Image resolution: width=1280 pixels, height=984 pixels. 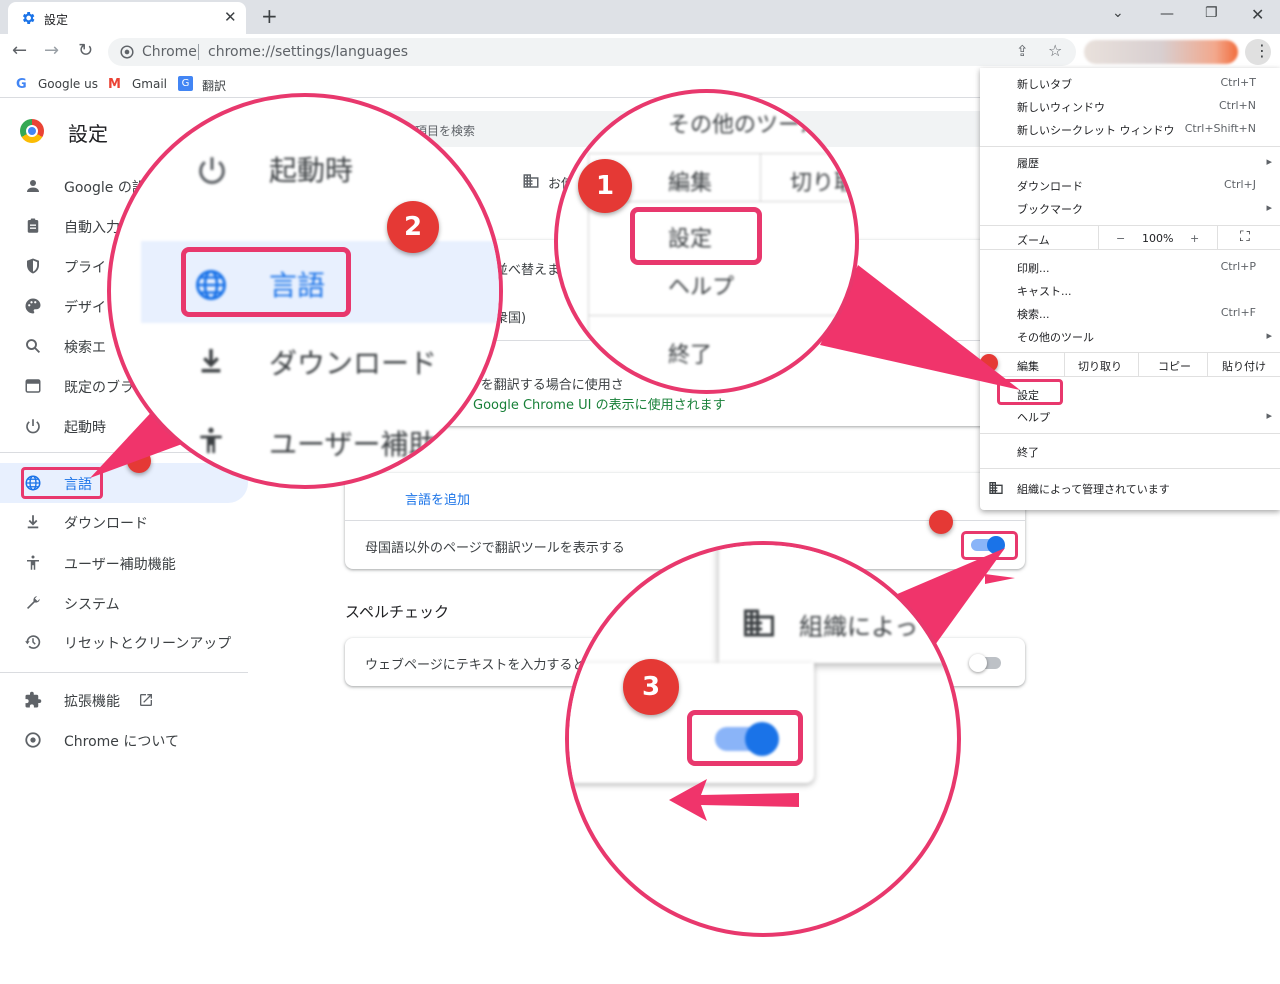 I want to click on zoom-menu-bottom, so click(x=838, y=604).